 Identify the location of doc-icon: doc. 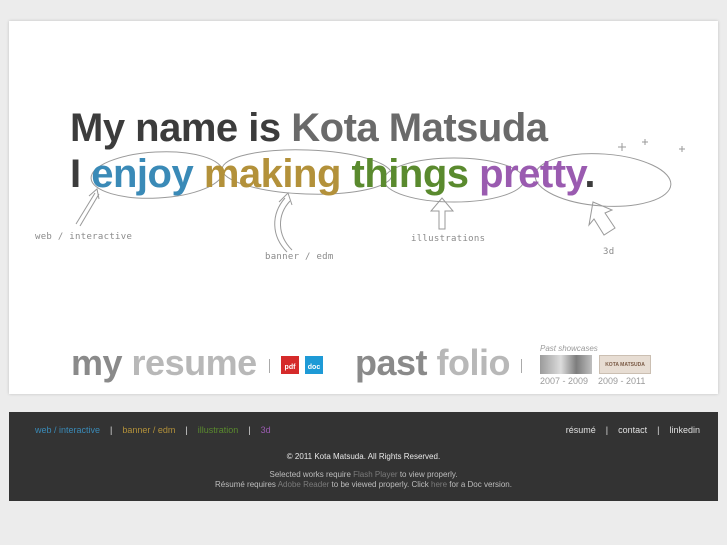
(314, 365).